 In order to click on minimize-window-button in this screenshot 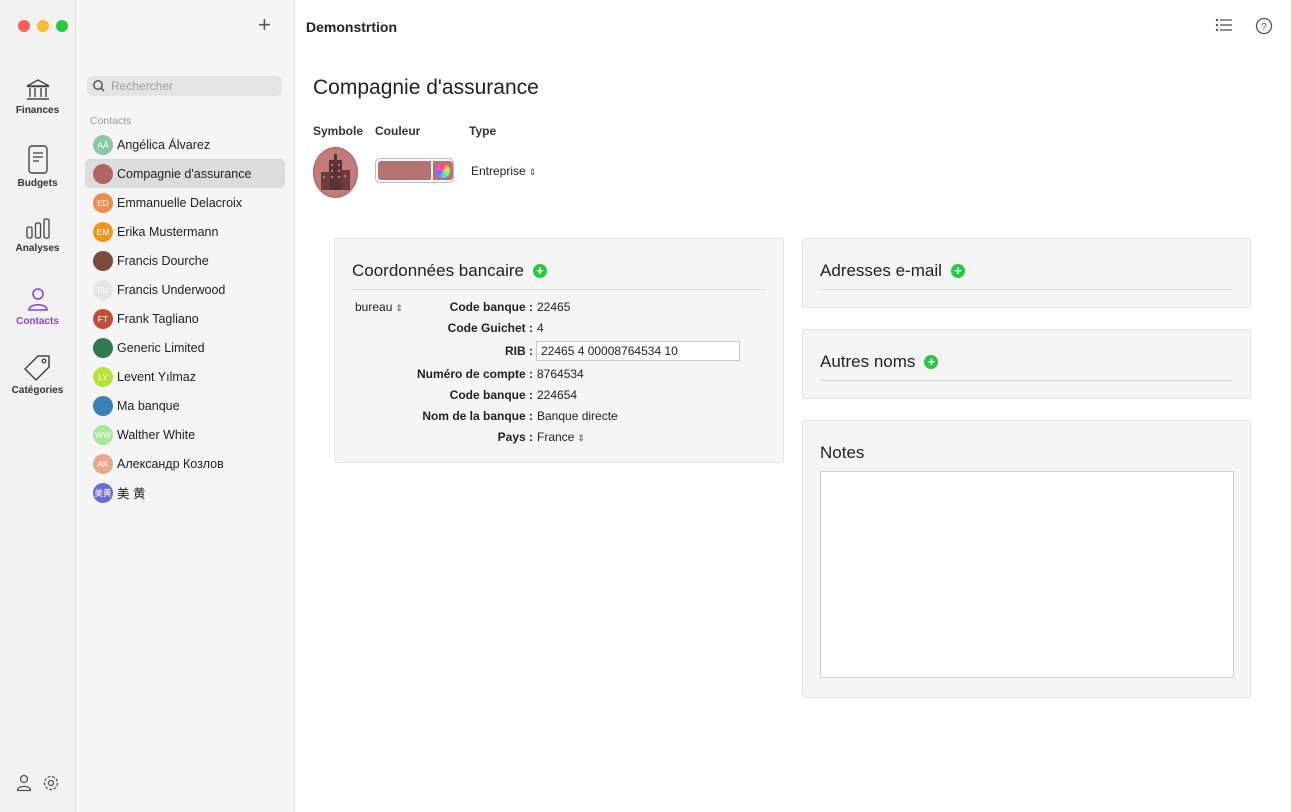, I will do `click(43, 26)`.